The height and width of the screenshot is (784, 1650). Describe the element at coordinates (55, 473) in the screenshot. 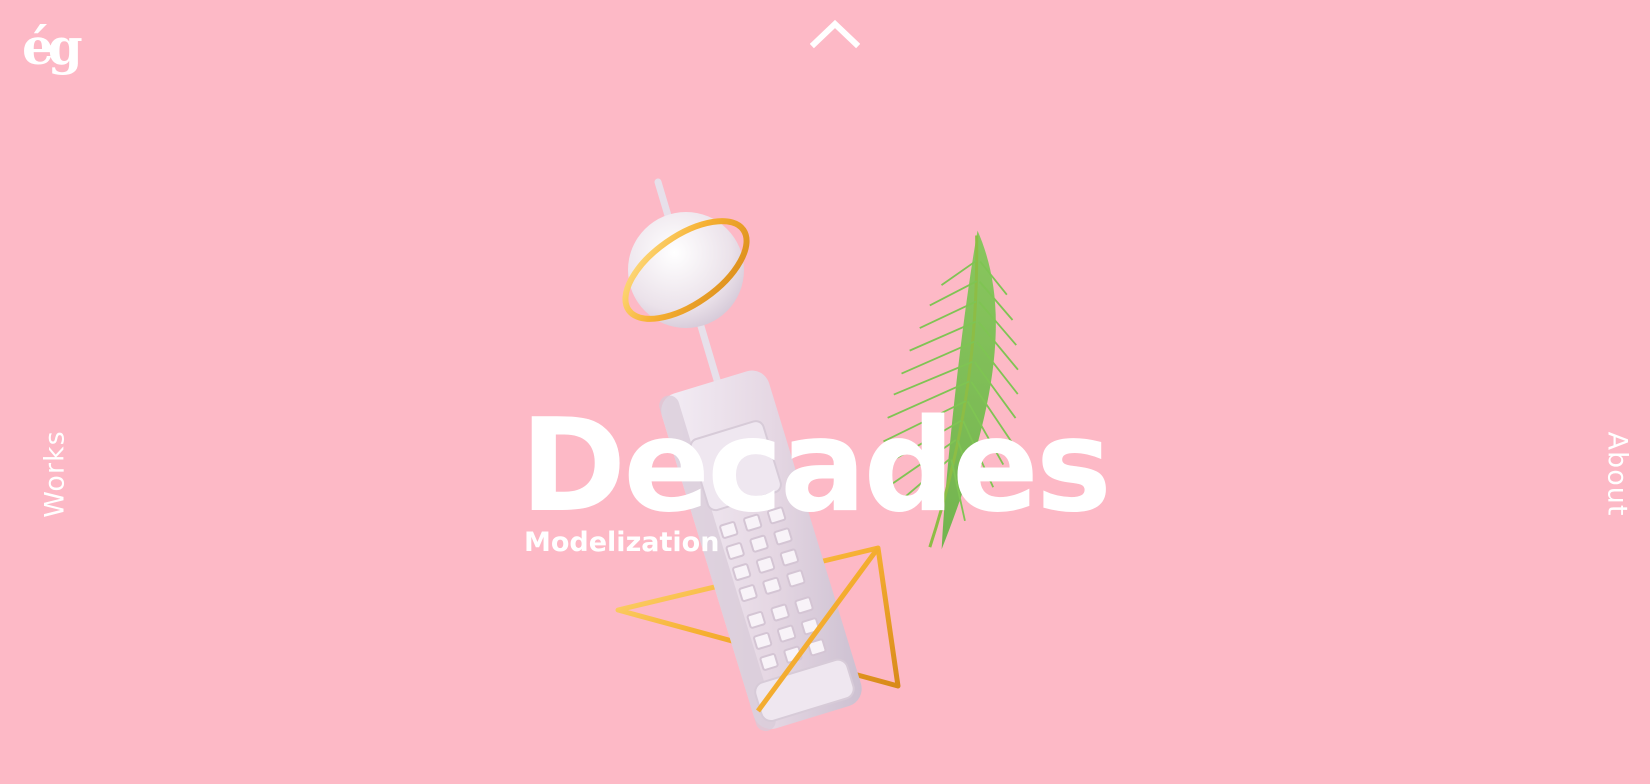

I see `nav-link-works: Works` at that location.